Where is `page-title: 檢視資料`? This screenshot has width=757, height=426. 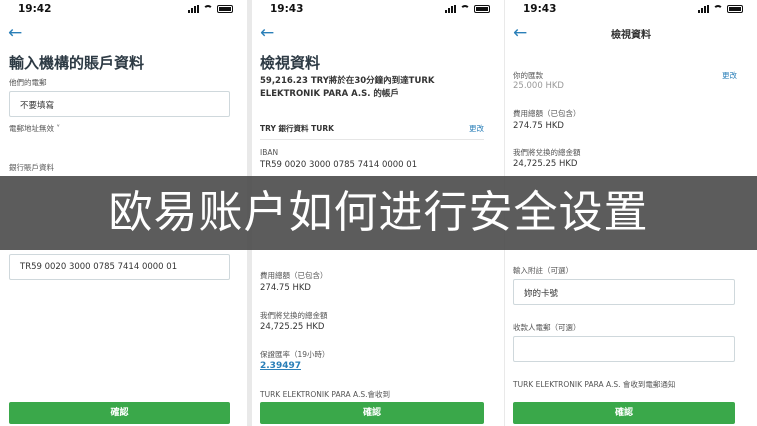 page-title: 檢視資料 is located at coordinates (290, 63).